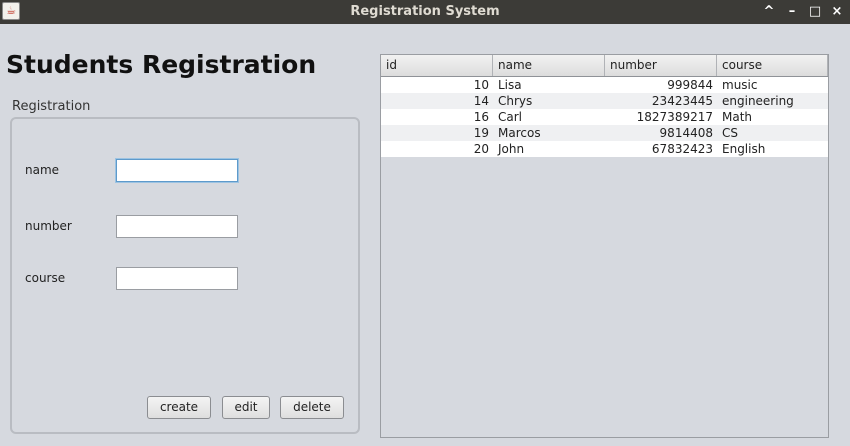 The width and height of the screenshot is (850, 446). What do you see at coordinates (510, 85) in the screenshot?
I see `cell-name: Lisa` at bounding box center [510, 85].